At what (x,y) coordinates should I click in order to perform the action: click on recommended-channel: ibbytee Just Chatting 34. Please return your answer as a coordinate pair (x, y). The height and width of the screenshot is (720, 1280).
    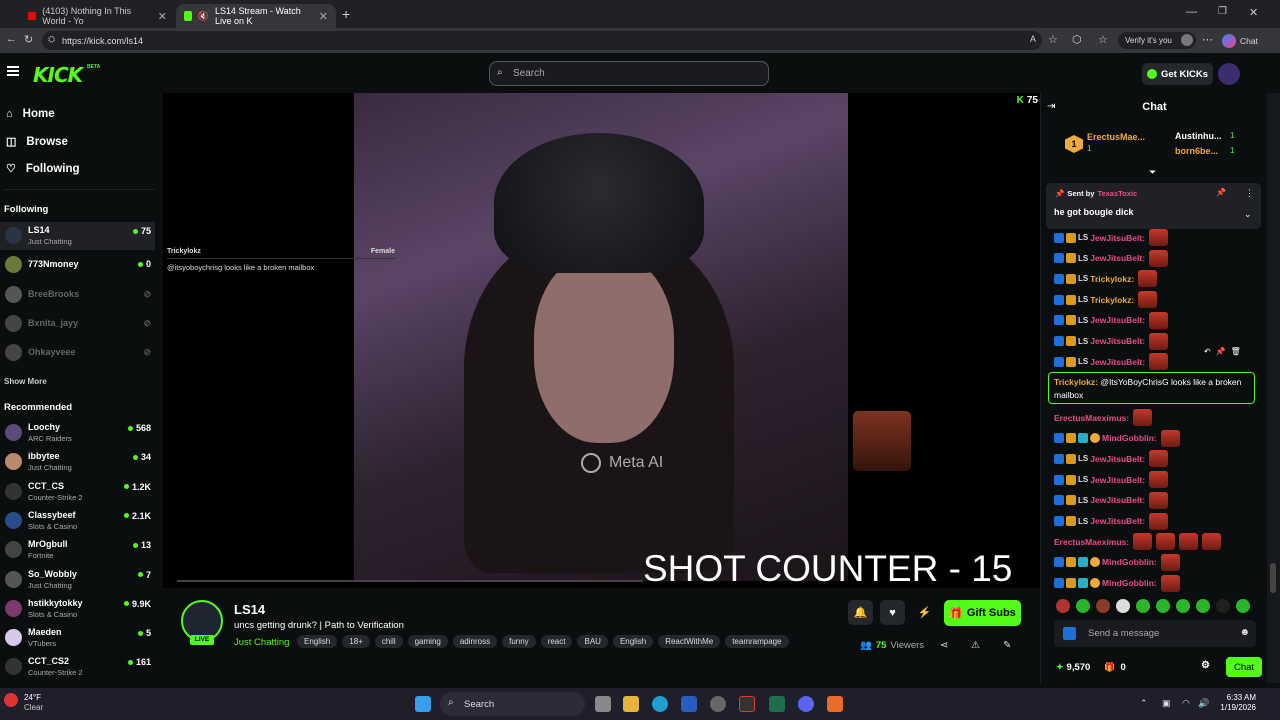
    Looking at the image, I should click on (77, 462).